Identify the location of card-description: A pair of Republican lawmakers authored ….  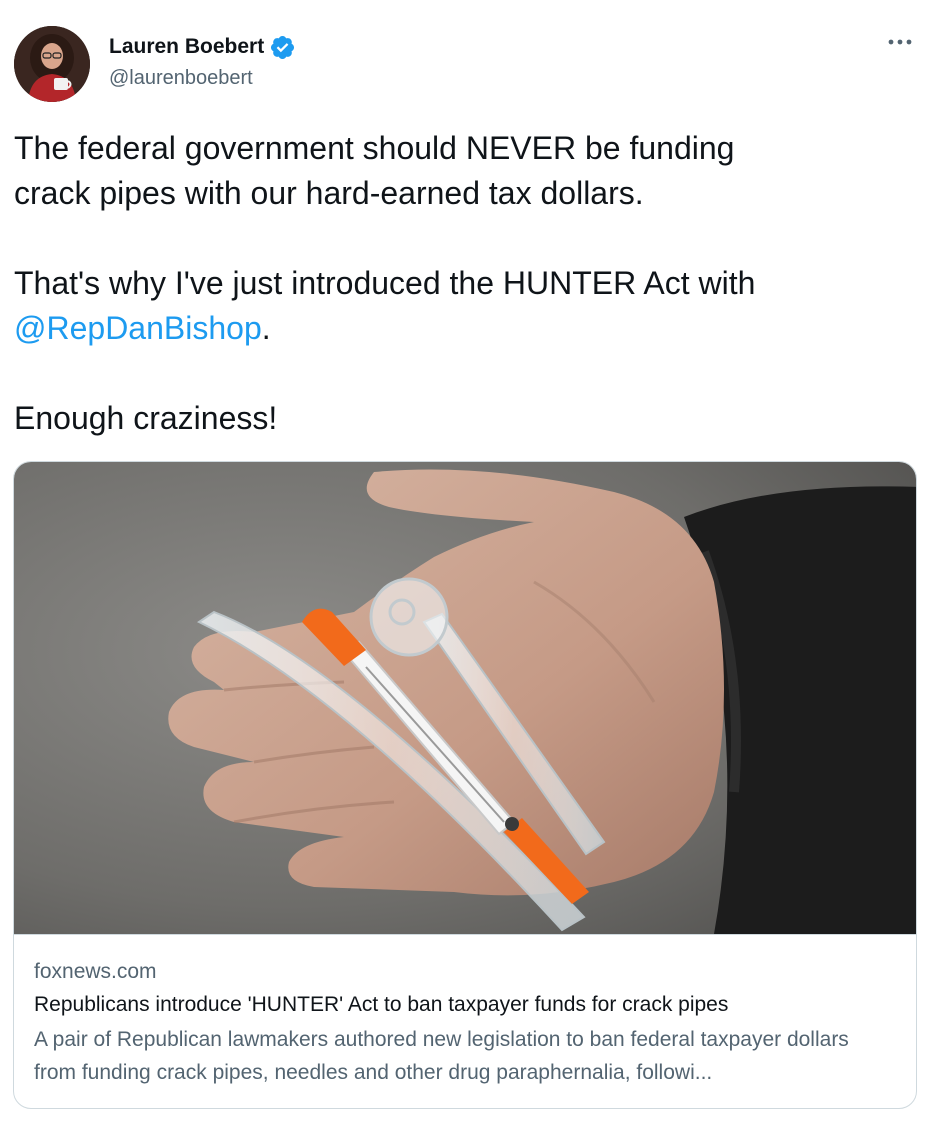
(441, 1056).